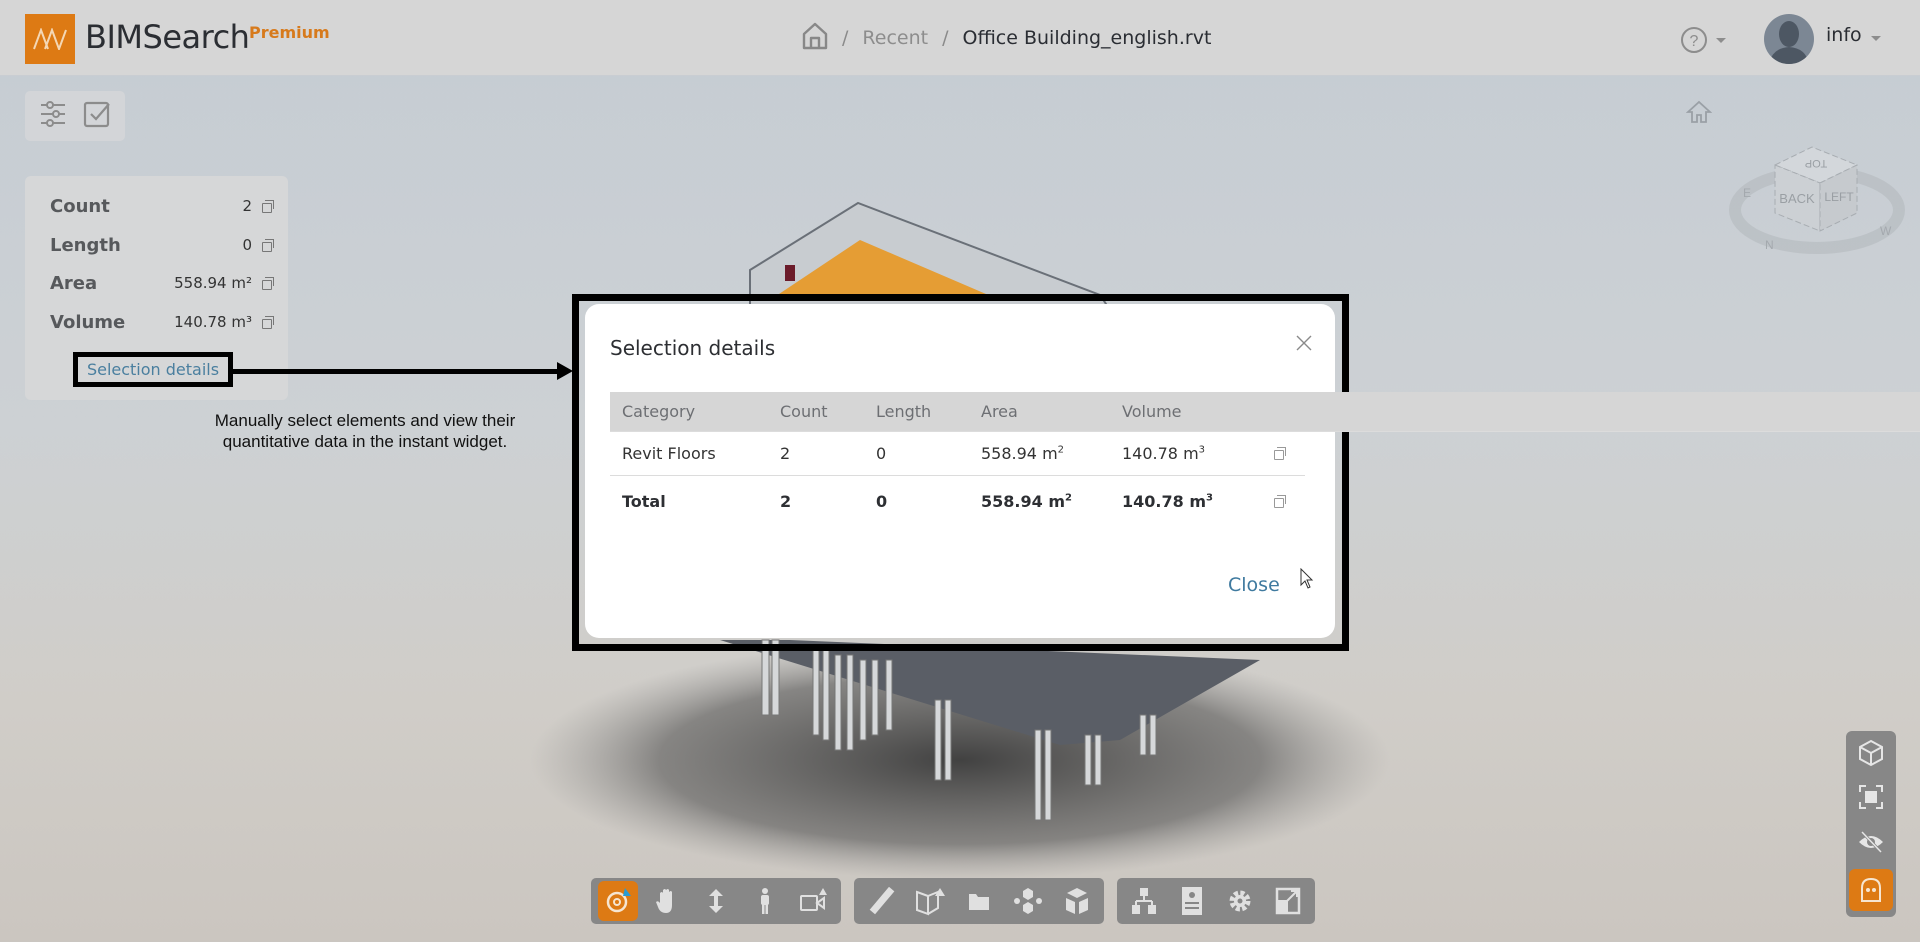 Image resolution: width=1920 pixels, height=942 pixels. Describe the element at coordinates (804, 411) in the screenshot. I see `column-header-count: Count` at that location.